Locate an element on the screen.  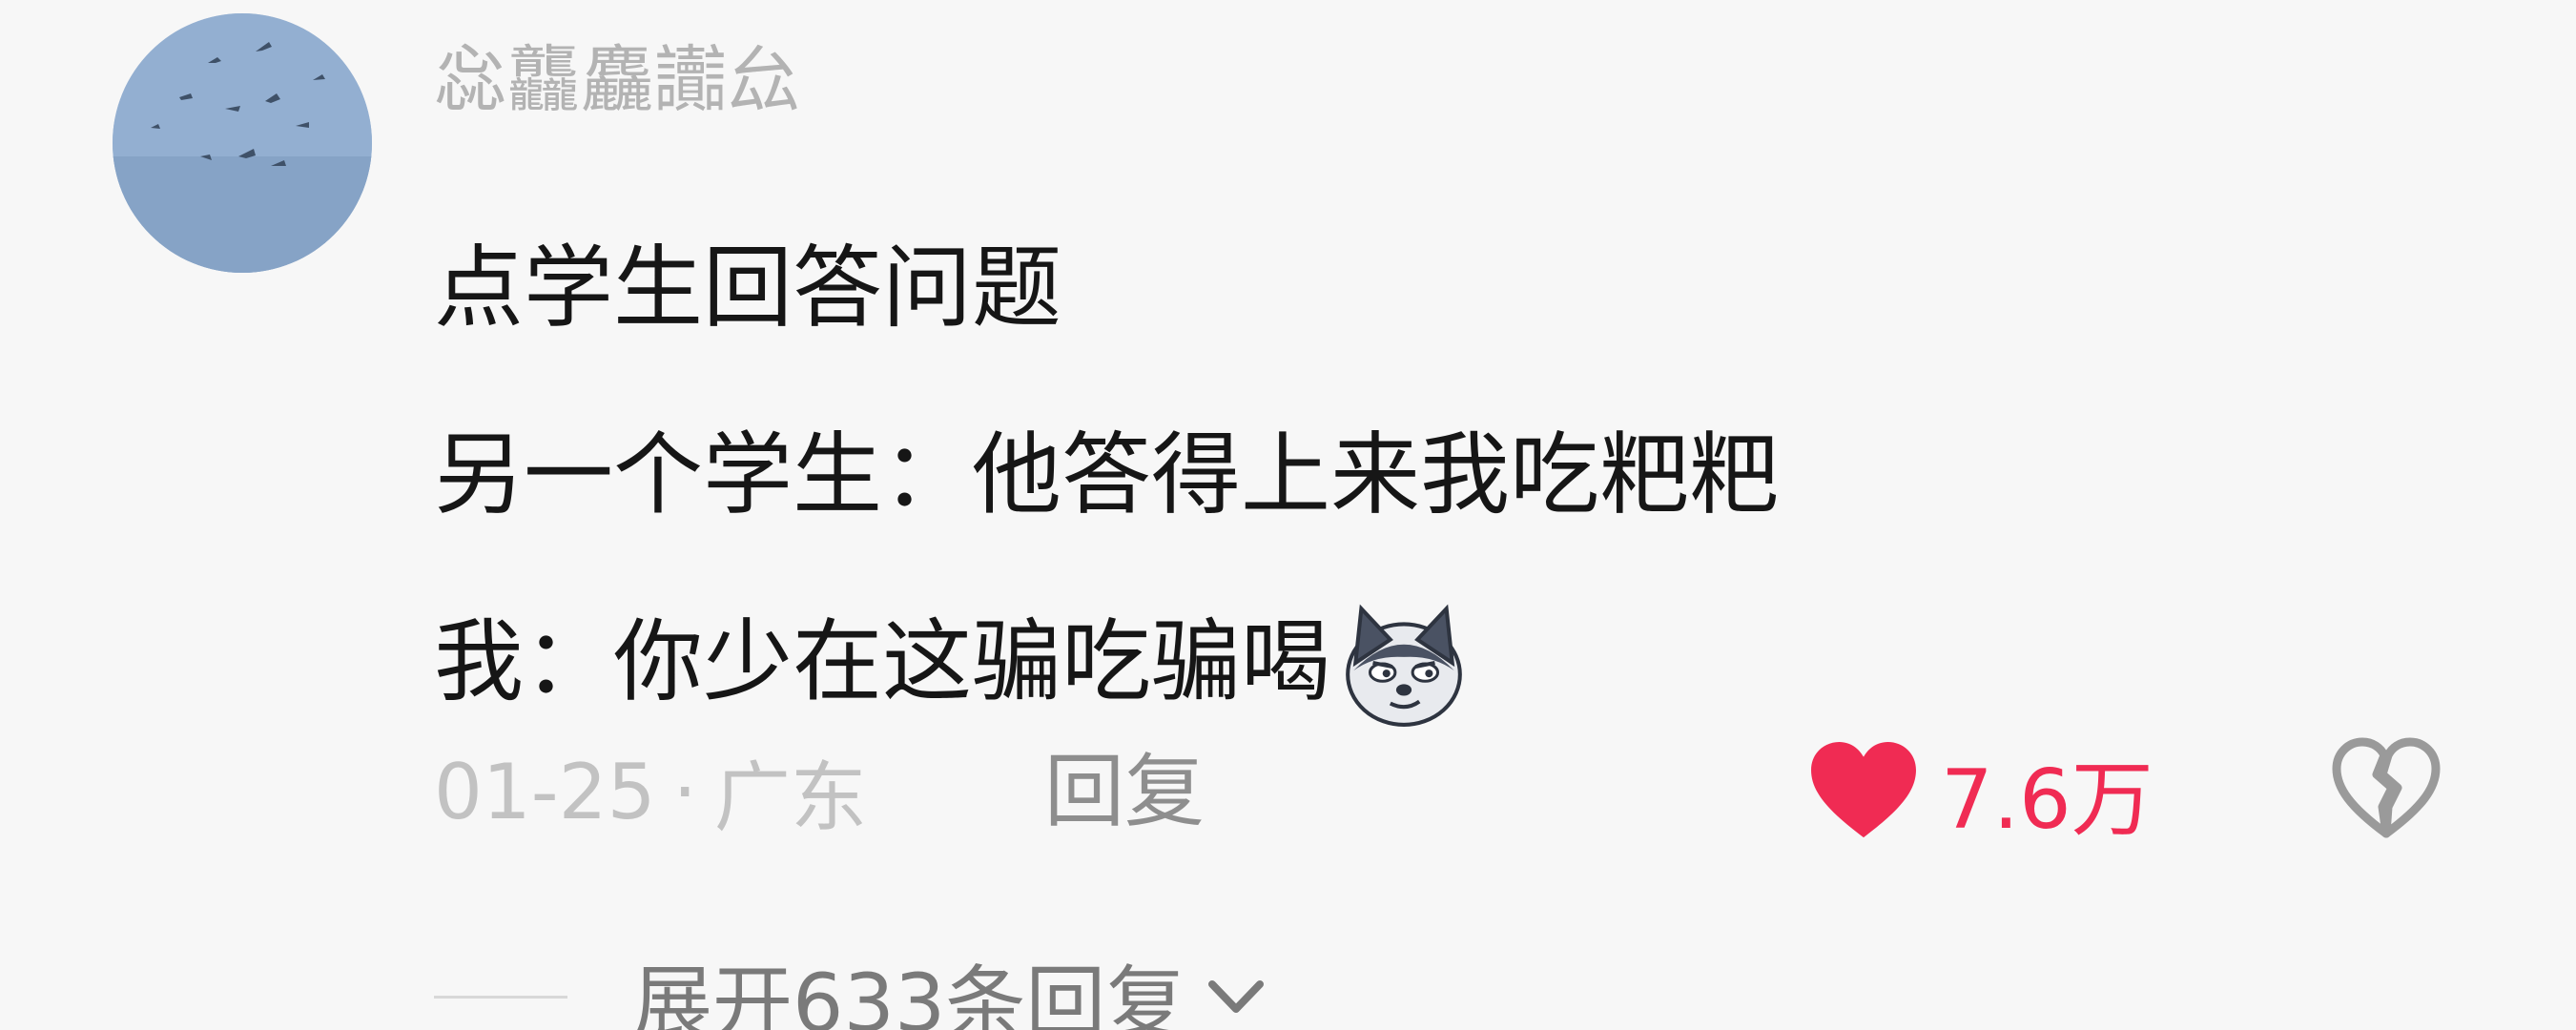
dislike-button is located at coordinates (2386, 789).